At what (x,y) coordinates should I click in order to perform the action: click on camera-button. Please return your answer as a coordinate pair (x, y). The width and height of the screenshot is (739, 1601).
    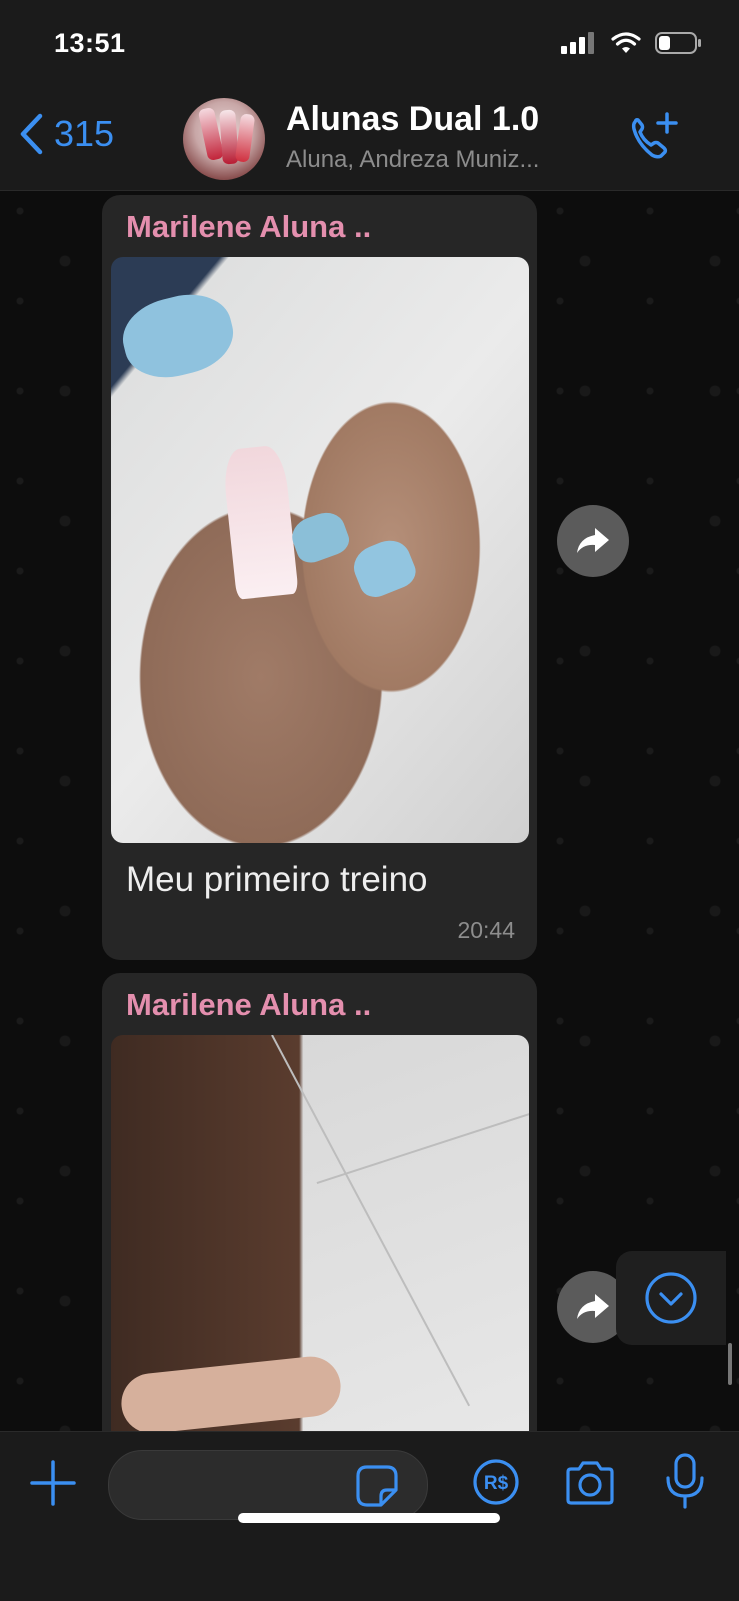
    Looking at the image, I should click on (590, 1485).